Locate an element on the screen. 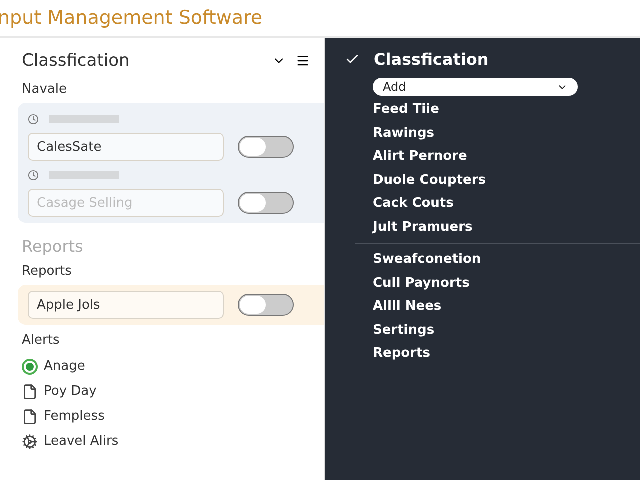 The width and height of the screenshot is (640, 480). group-label: Alerts is located at coordinates (41, 340).